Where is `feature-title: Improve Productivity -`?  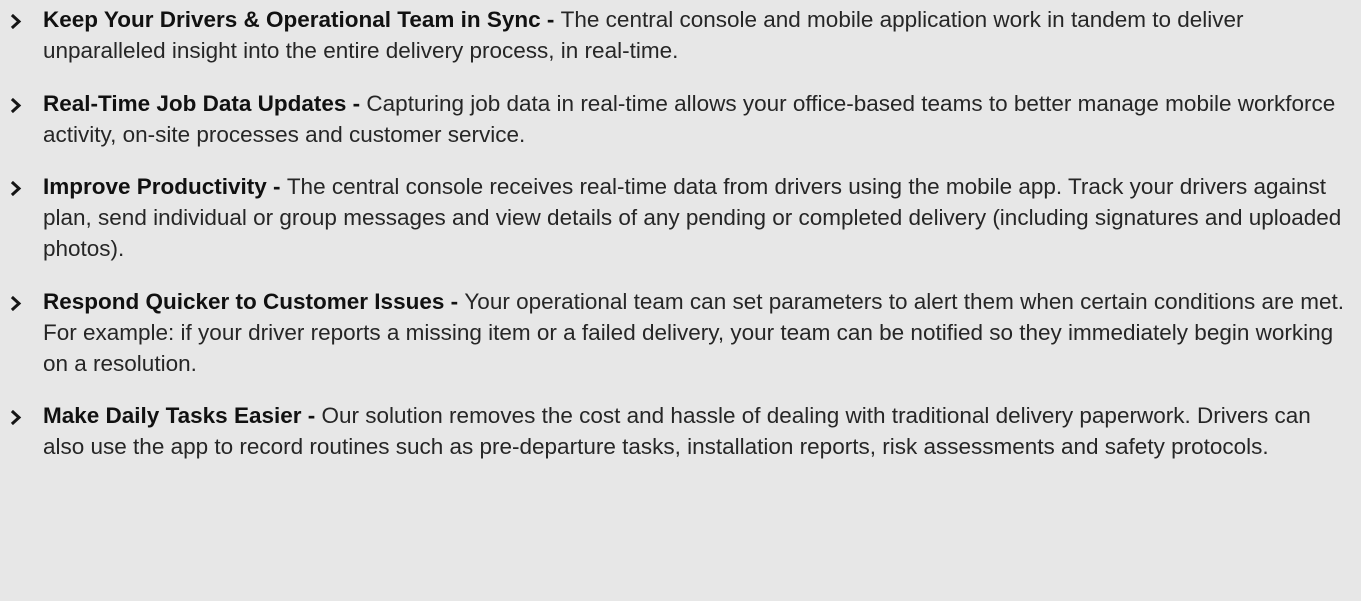
feature-title: Improve Productivity - is located at coordinates (165, 186).